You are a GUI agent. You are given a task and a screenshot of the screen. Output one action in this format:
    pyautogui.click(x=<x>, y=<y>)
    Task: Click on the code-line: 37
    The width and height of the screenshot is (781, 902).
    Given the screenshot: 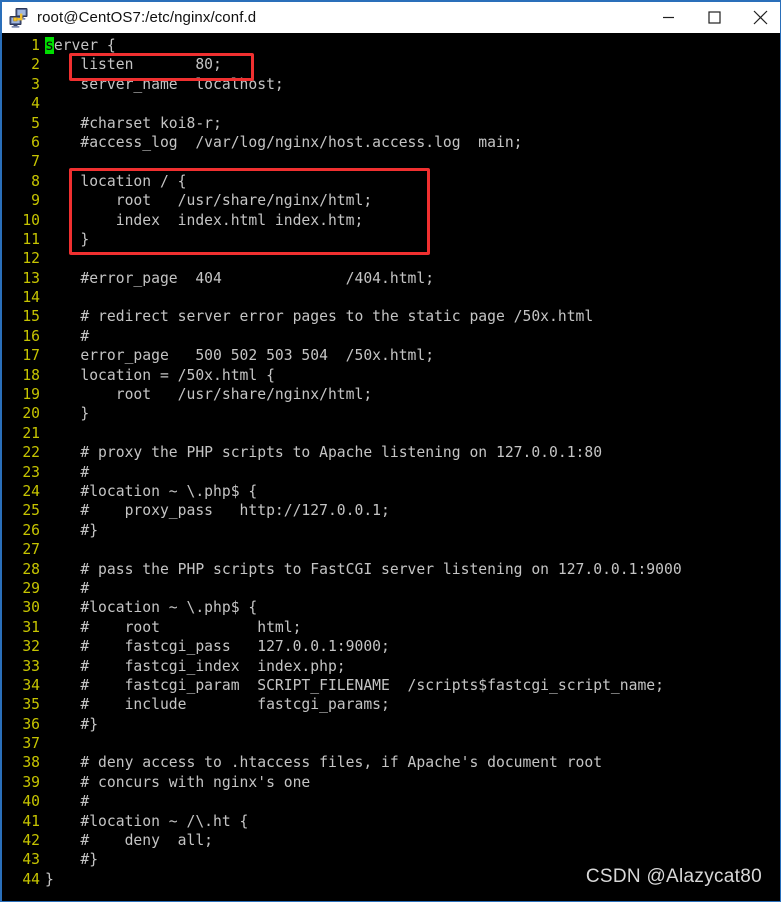 What is the action you would take?
    pyautogui.click(x=391, y=743)
    